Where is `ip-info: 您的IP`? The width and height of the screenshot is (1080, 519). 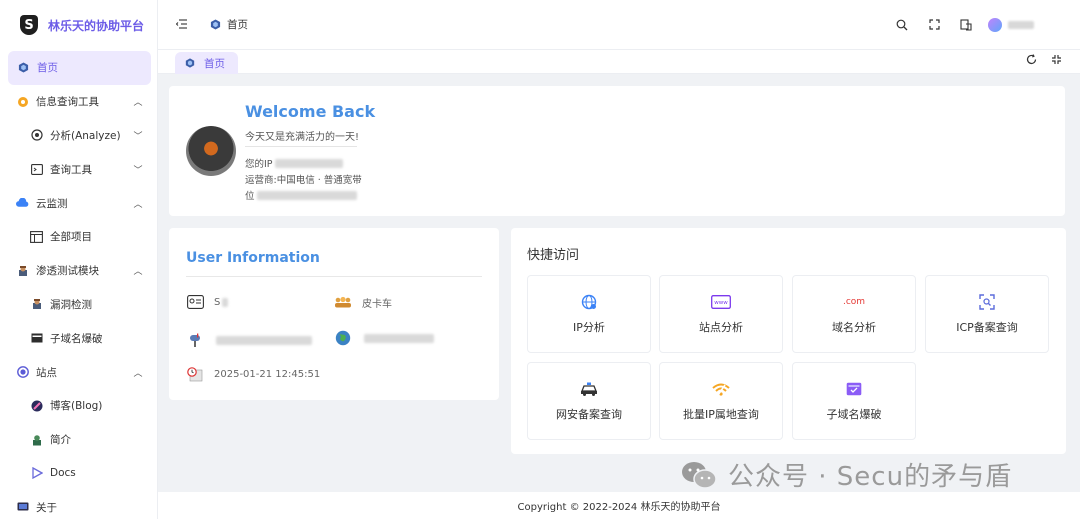 ip-info: 您的IP is located at coordinates (294, 163).